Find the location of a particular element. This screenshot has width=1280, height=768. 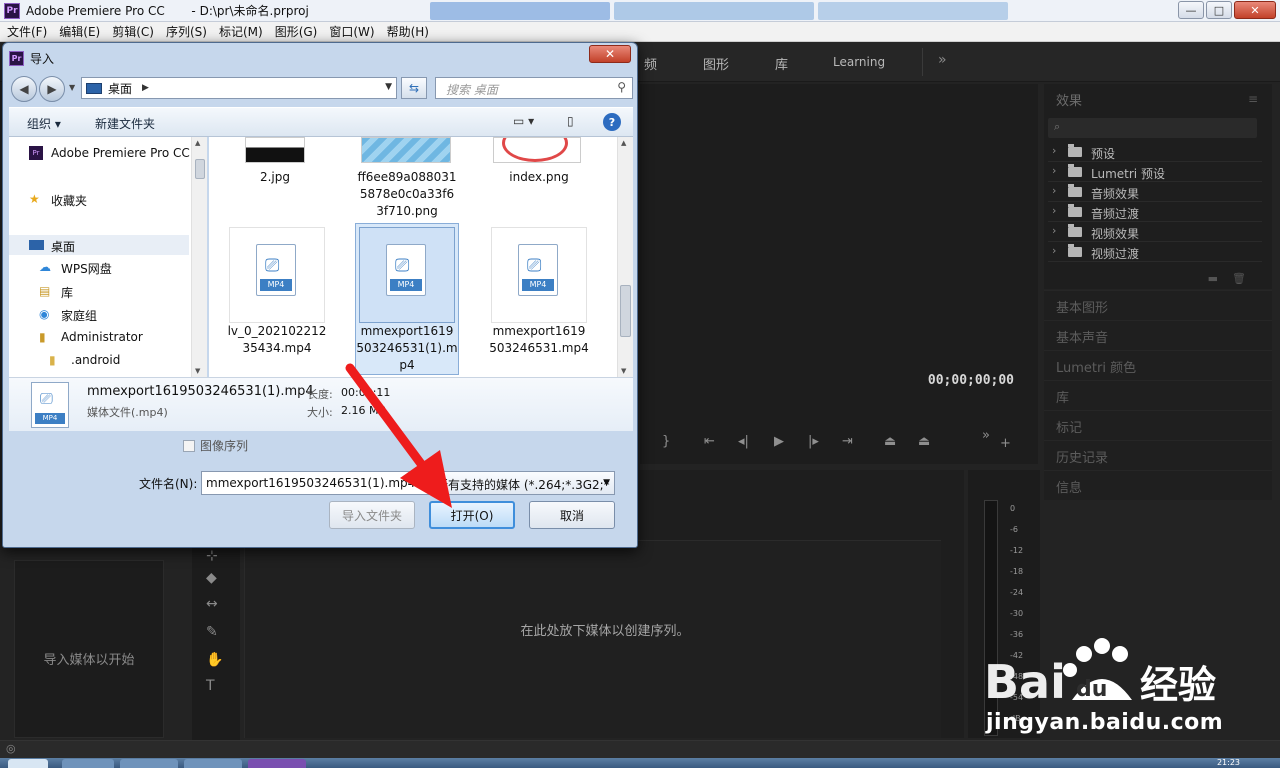

panel-menu-icon: ≡ is located at coordinates (1253, 99).